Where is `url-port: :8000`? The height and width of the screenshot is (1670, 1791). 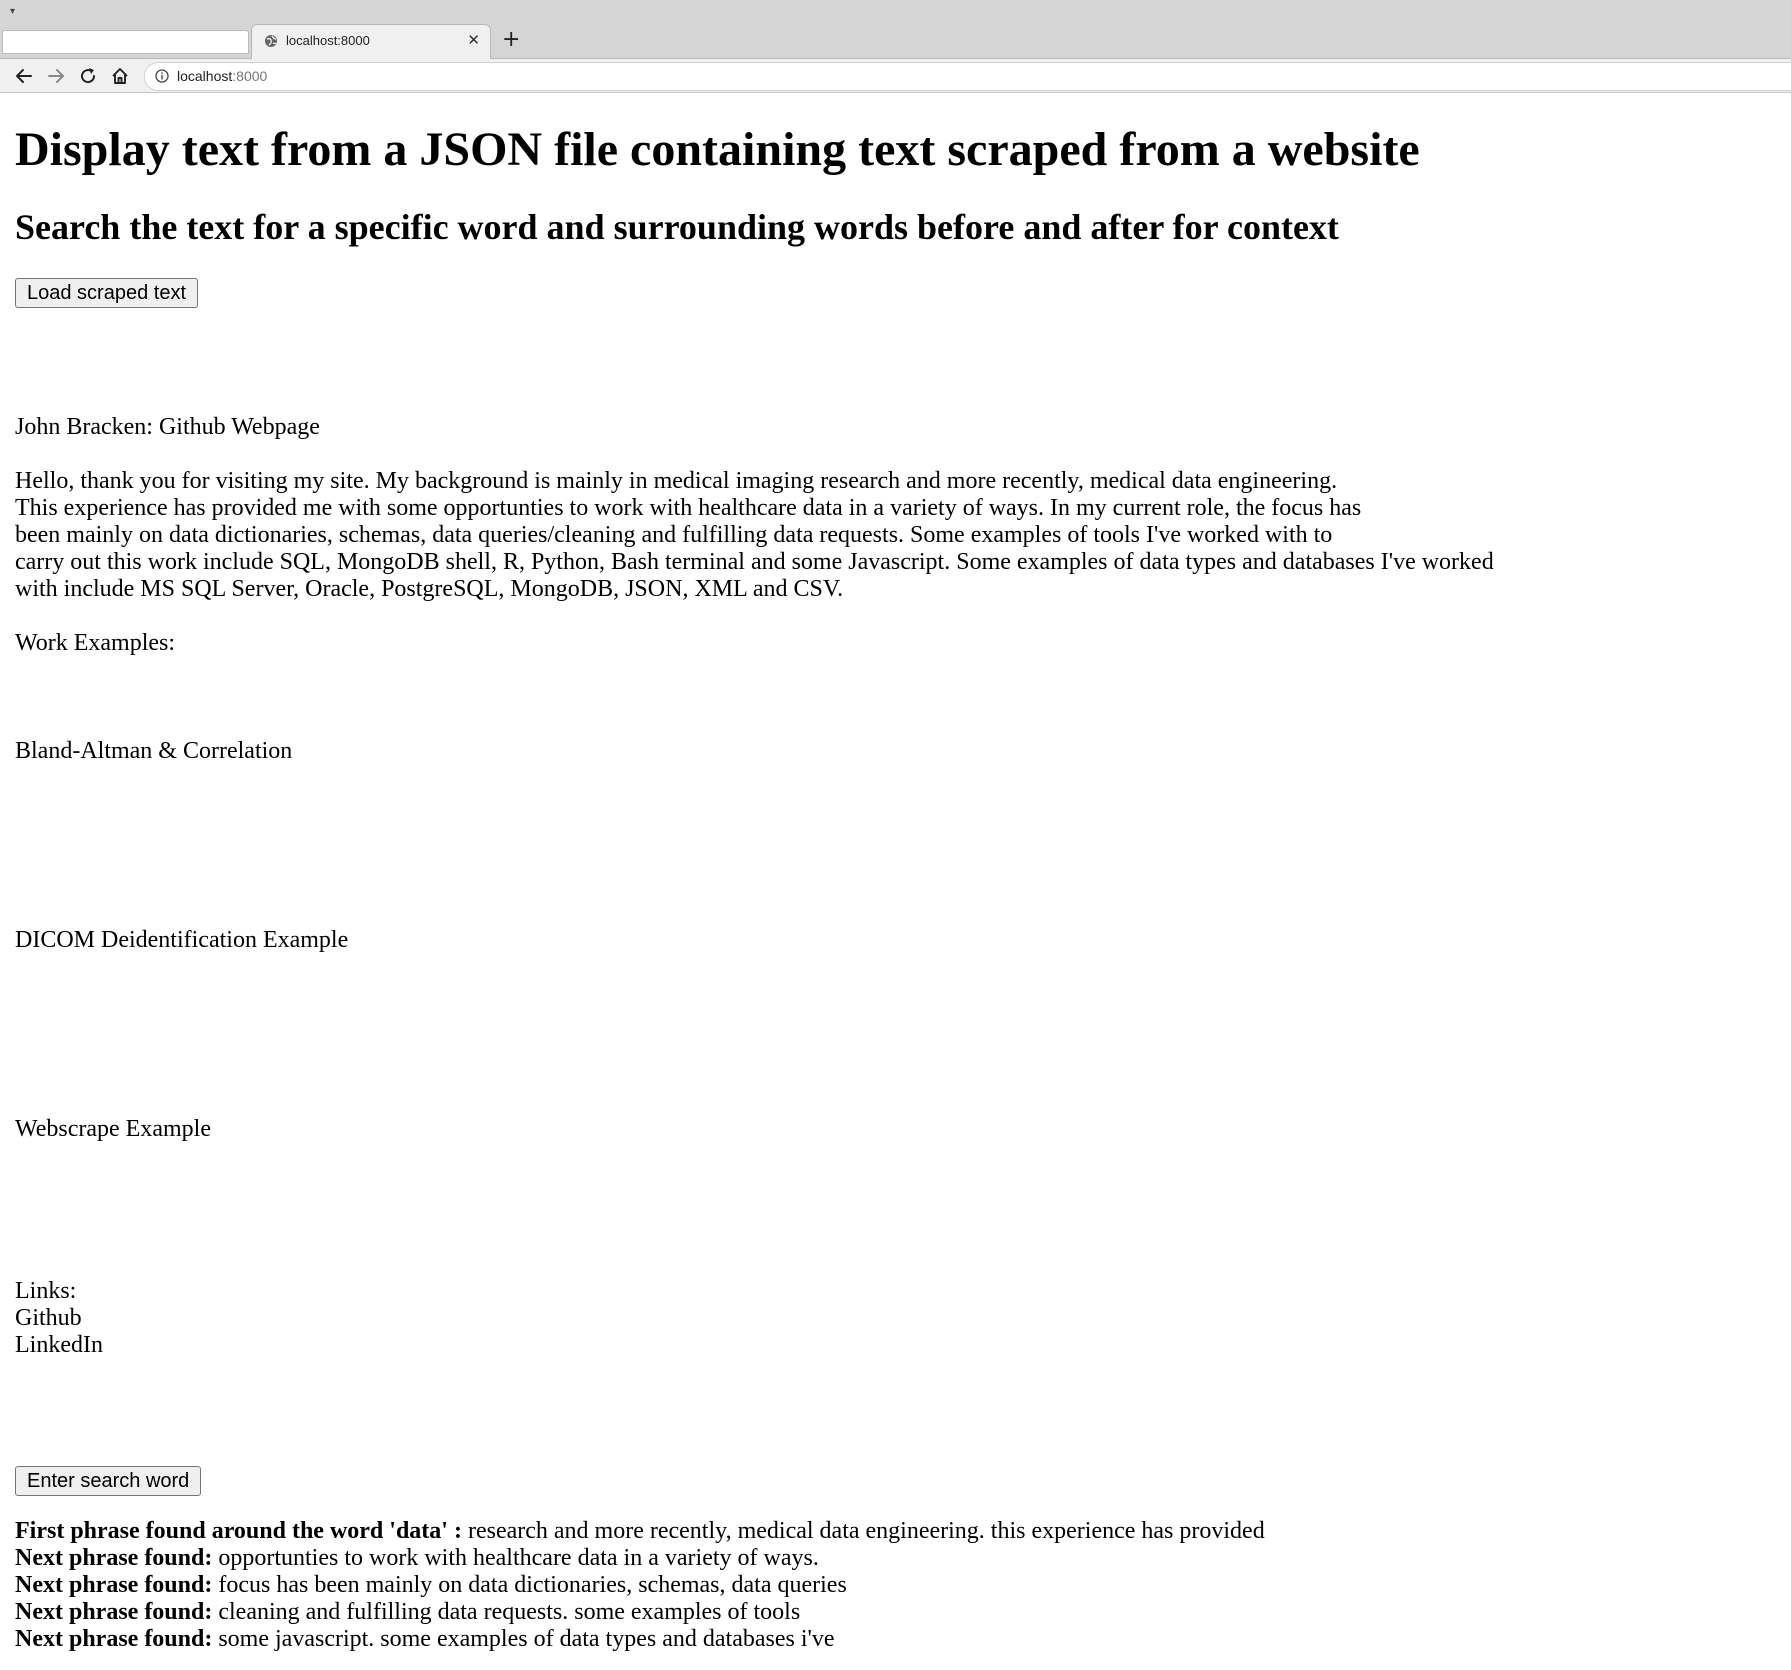
url-port: :8000 is located at coordinates (250, 76).